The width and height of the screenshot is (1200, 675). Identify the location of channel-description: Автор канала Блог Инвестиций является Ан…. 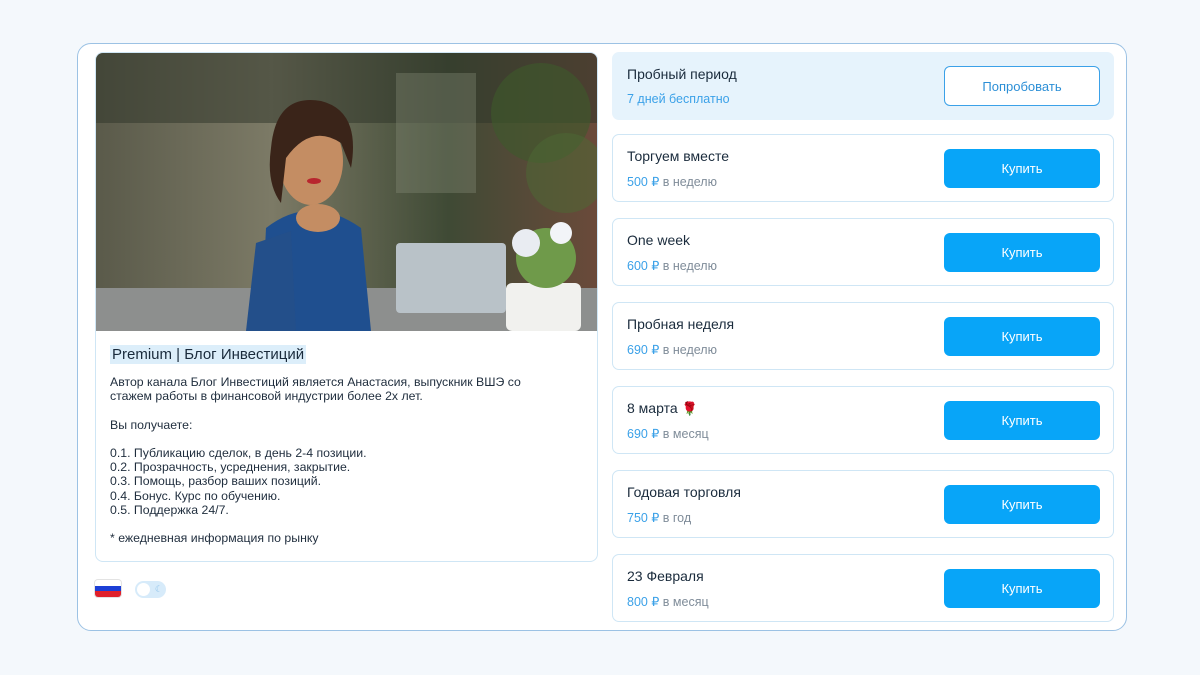
(315, 460).